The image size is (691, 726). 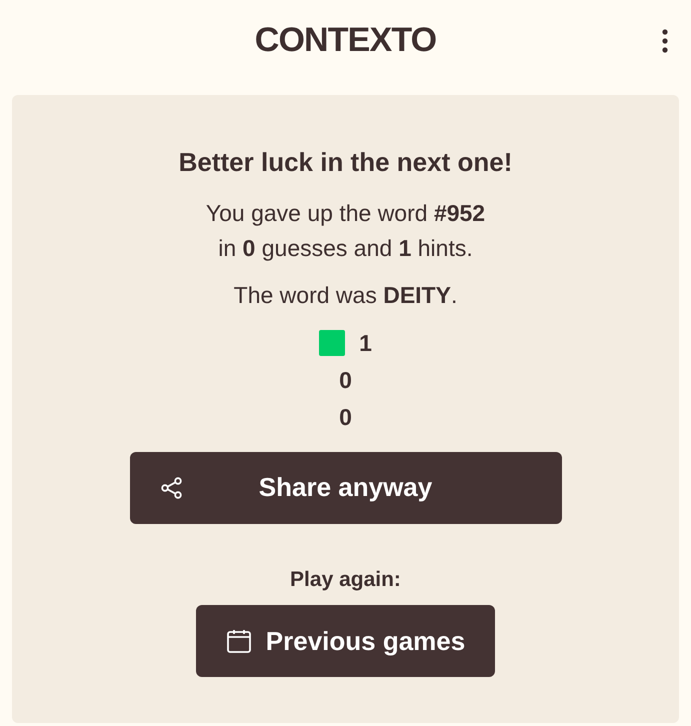 I want to click on share-button: Share anyway, so click(x=346, y=488).